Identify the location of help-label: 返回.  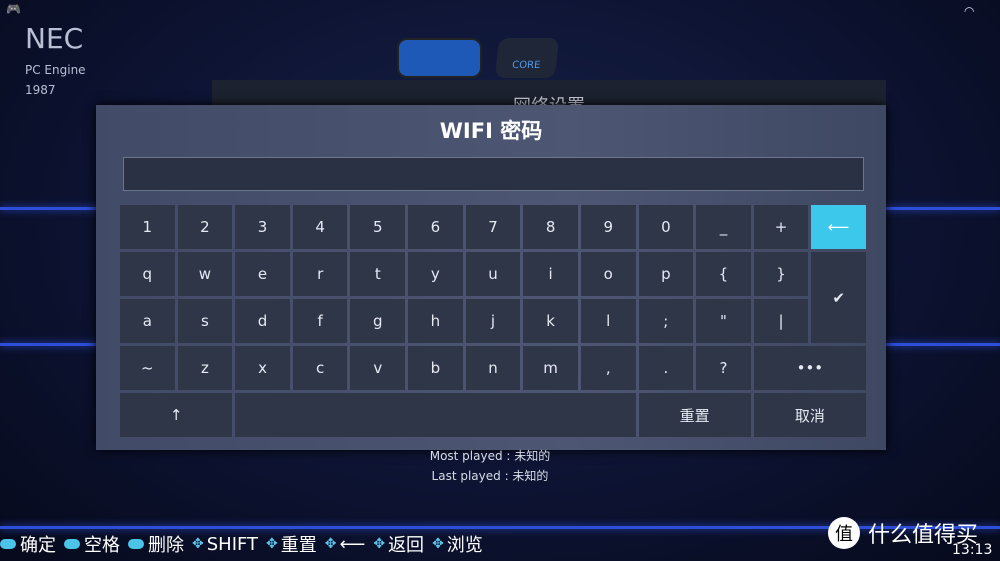
(406, 545).